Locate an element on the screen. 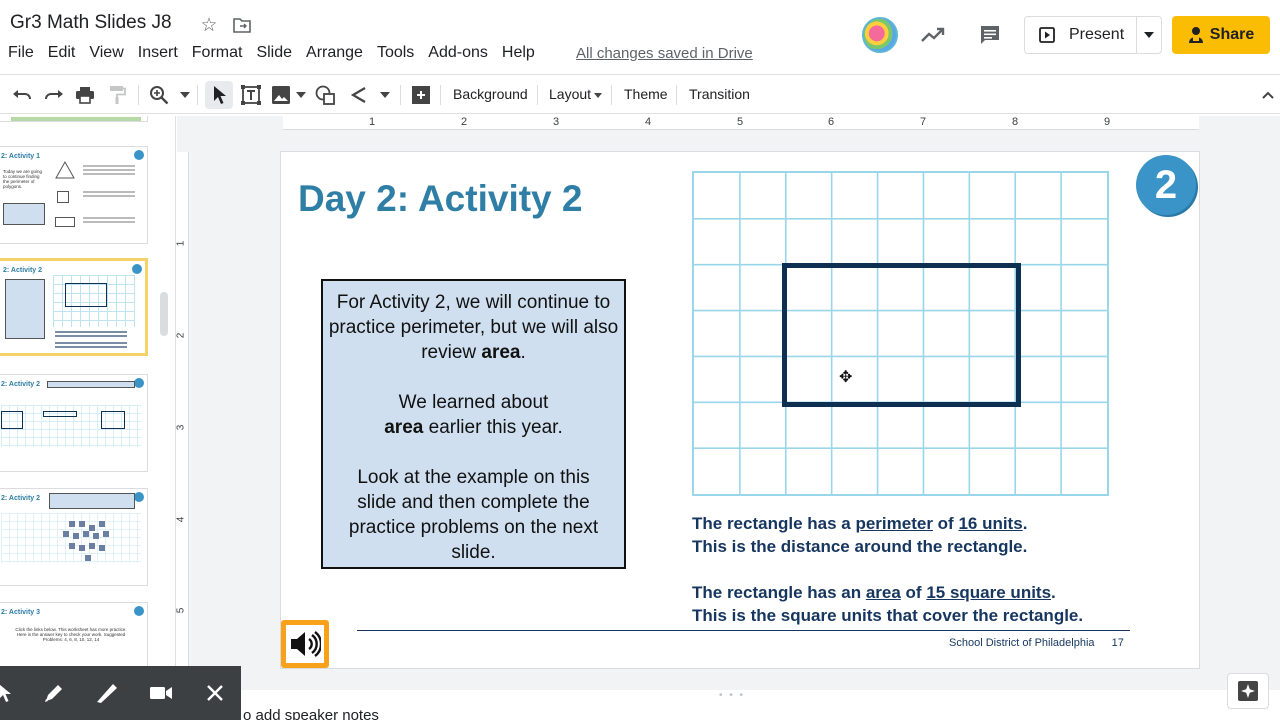  activity-trend-icon is located at coordinates (933, 35).